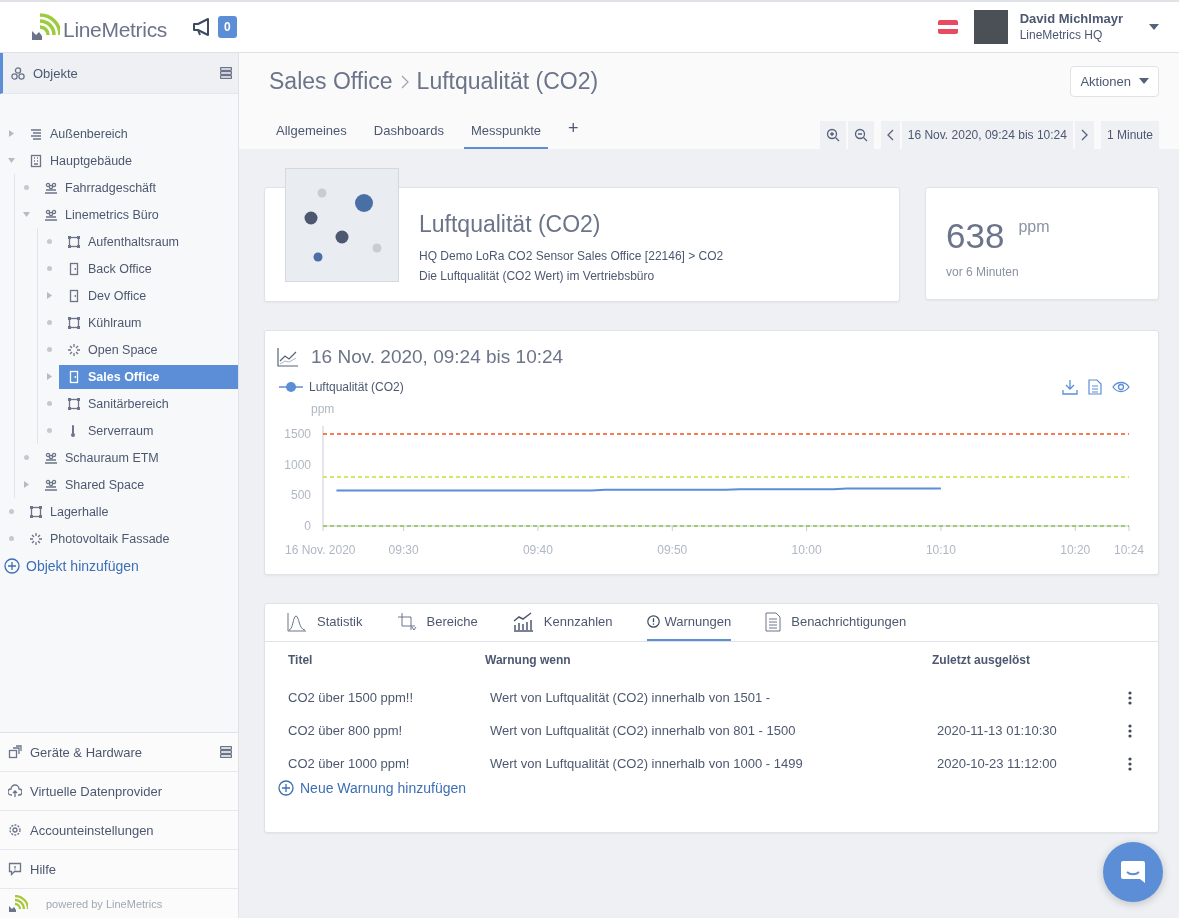 The width and height of the screenshot is (1179, 918). I want to click on legend-item: Luftqualität (CO2), so click(341, 387).